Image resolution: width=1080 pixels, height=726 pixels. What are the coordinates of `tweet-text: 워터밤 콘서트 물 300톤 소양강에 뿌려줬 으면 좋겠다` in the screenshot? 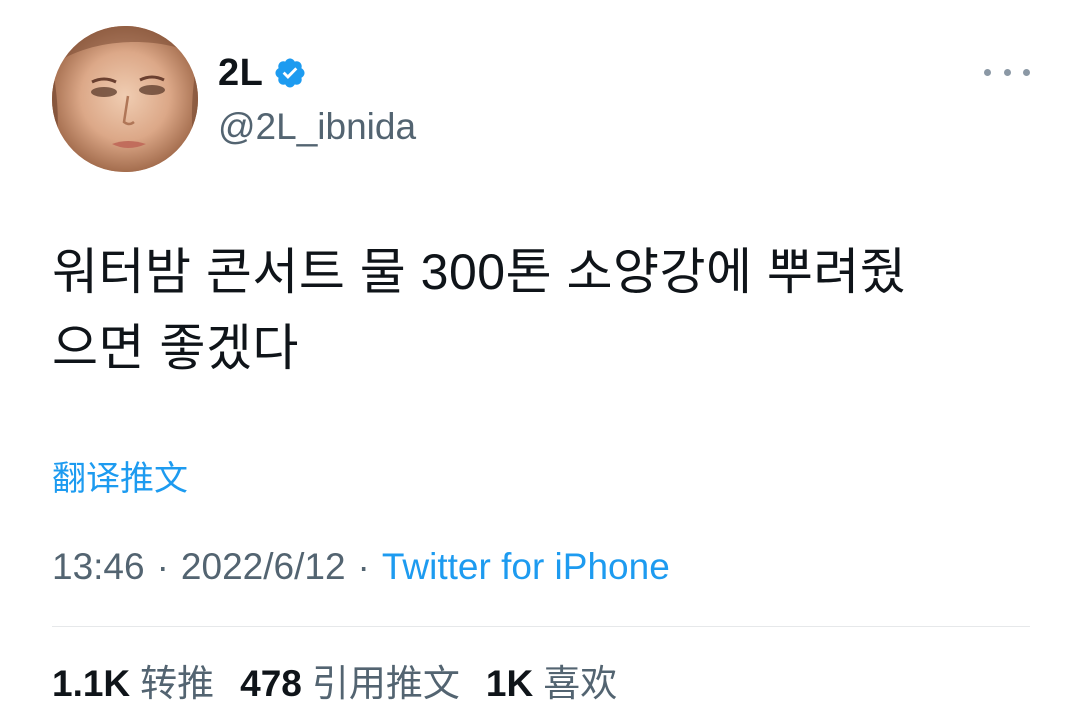 It's located at (479, 310).